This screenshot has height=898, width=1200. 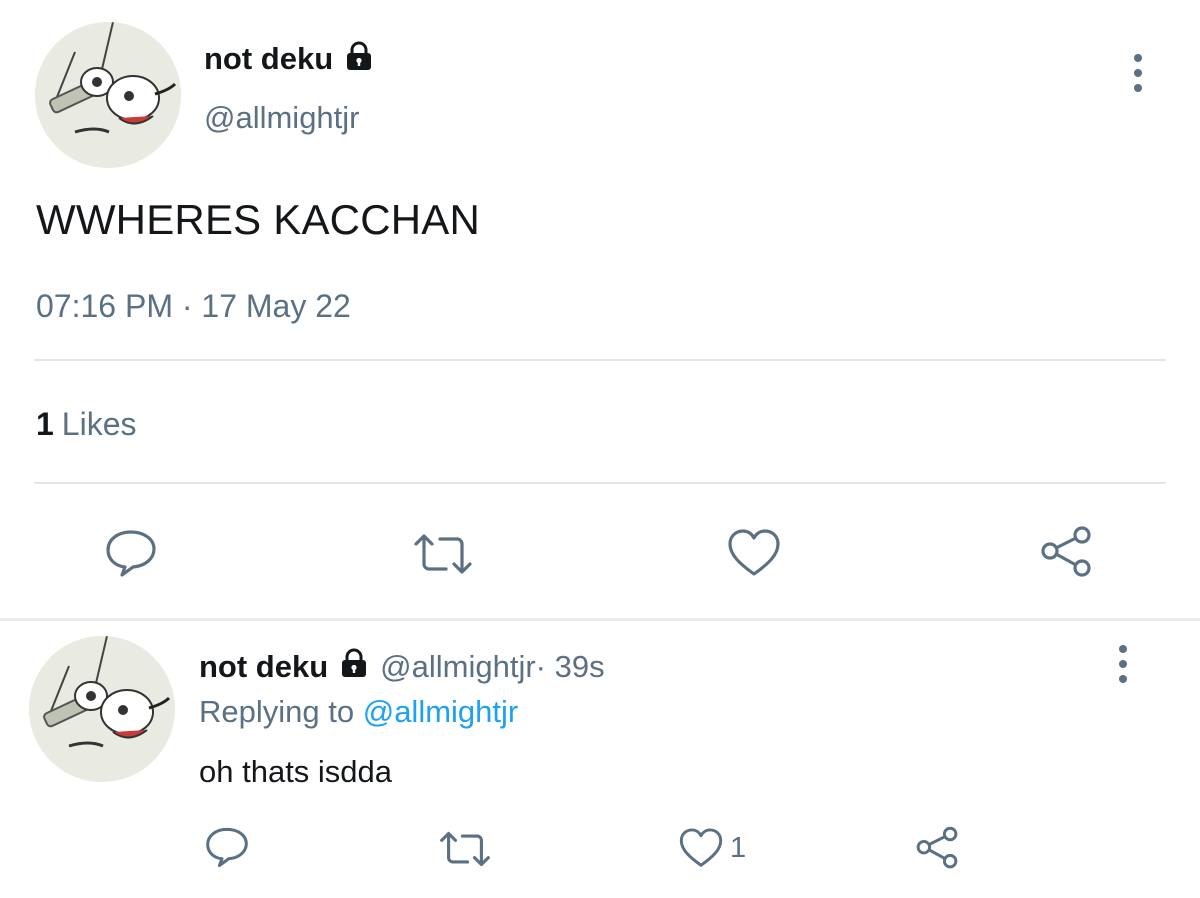 What do you see at coordinates (193, 306) in the screenshot?
I see `tweet-timestamp: 07:16 PM · 17 May 22` at bounding box center [193, 306].